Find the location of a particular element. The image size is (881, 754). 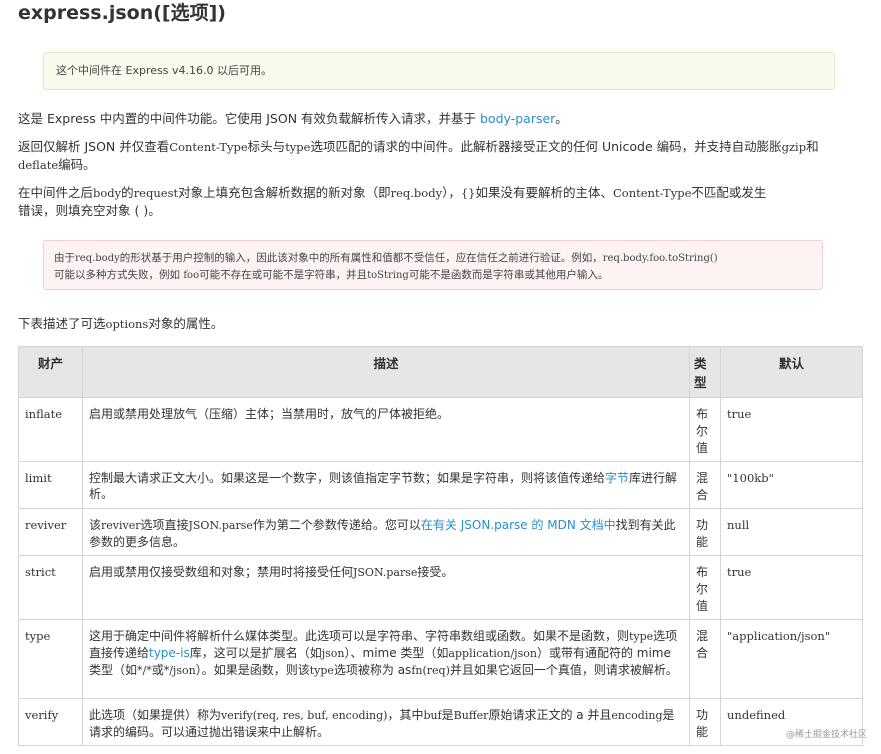

header-type: 类型 is located at coordinates (705, 372).